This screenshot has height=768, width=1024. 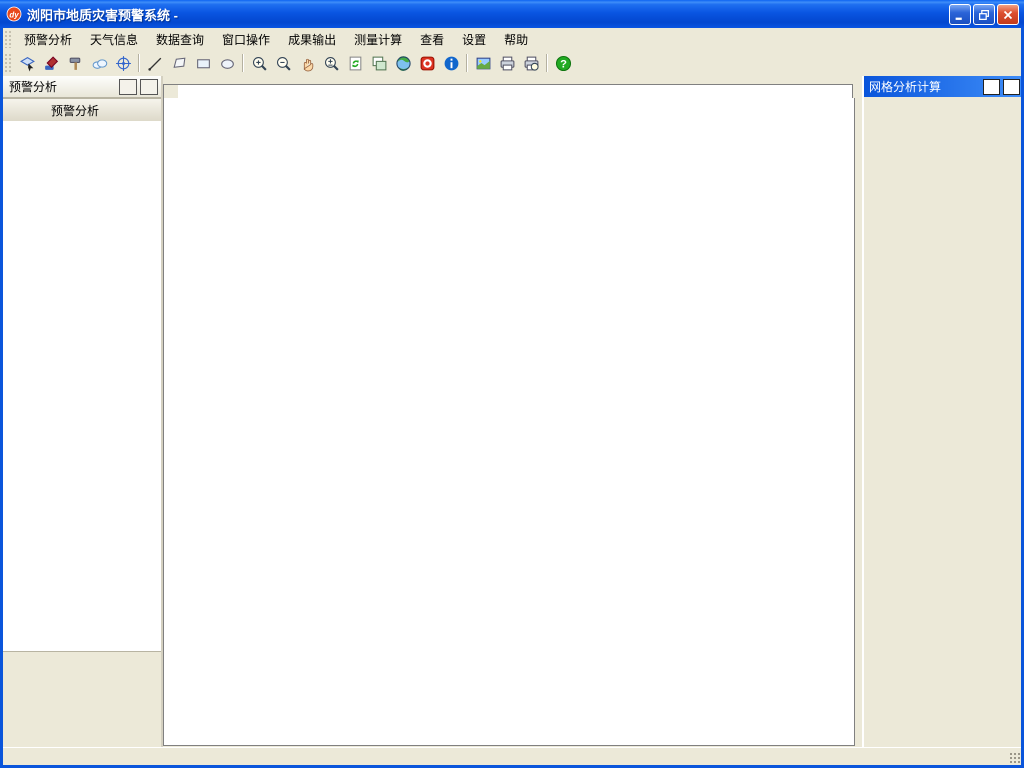 I want to click on globe-icon, so click(x=403, y=63).